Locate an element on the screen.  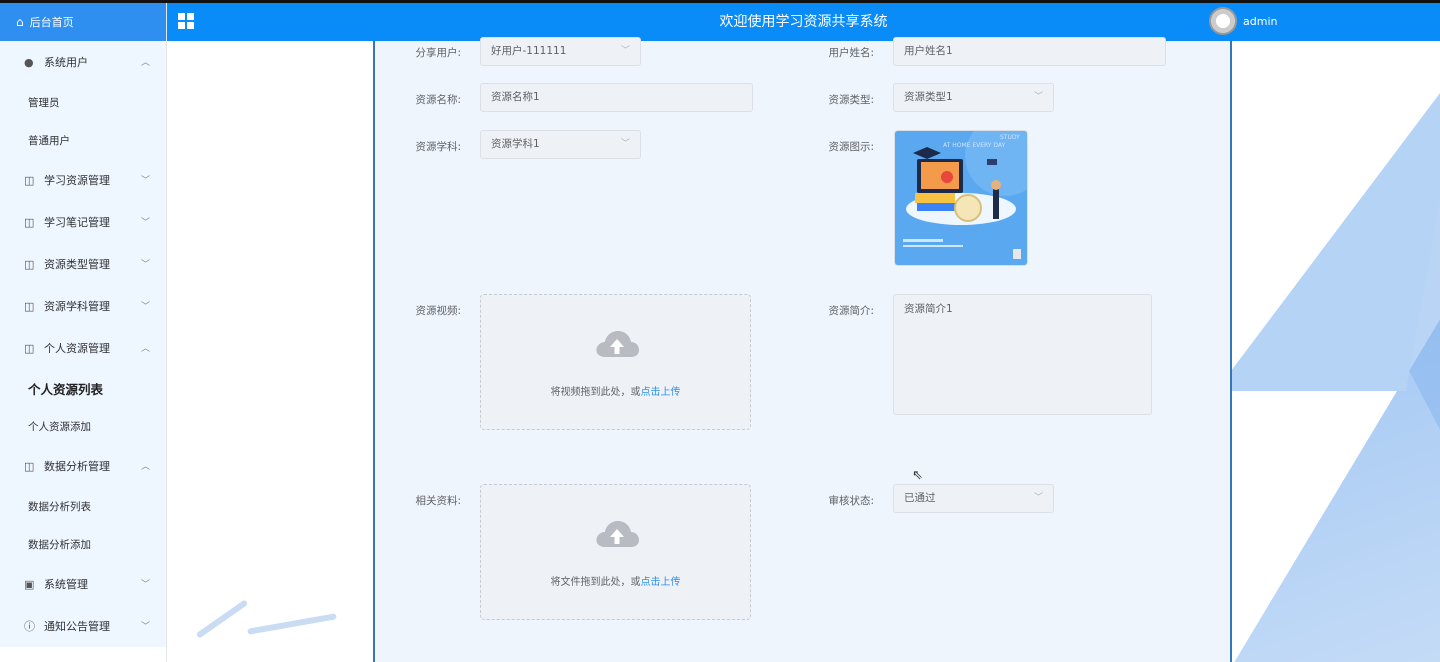
sidebar-group-data-analysis: ◫ 数据分析管理 ︿ is located at coordinates (83, 466).